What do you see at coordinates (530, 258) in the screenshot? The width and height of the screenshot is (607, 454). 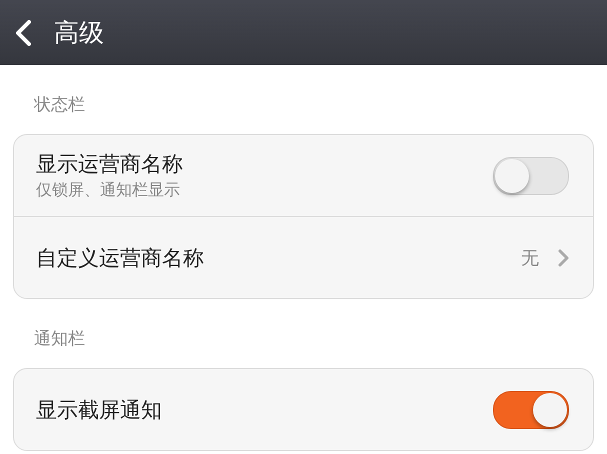 I see `setting-value: 无` at bounding box center [530, 258].